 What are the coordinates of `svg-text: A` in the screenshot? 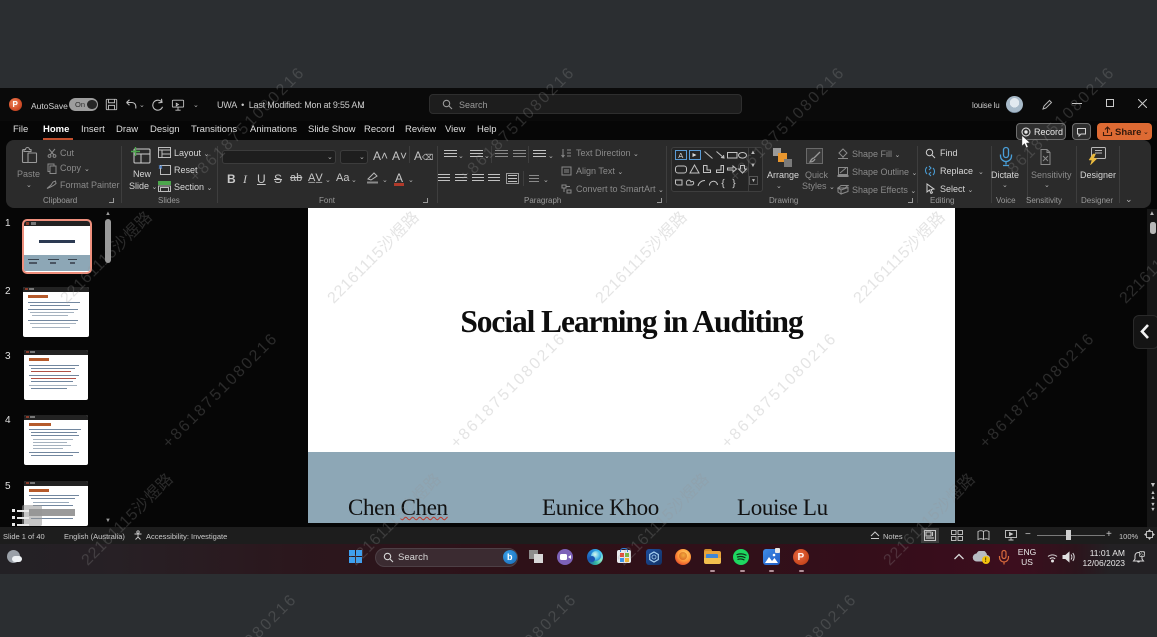 It's located at (680, 155).